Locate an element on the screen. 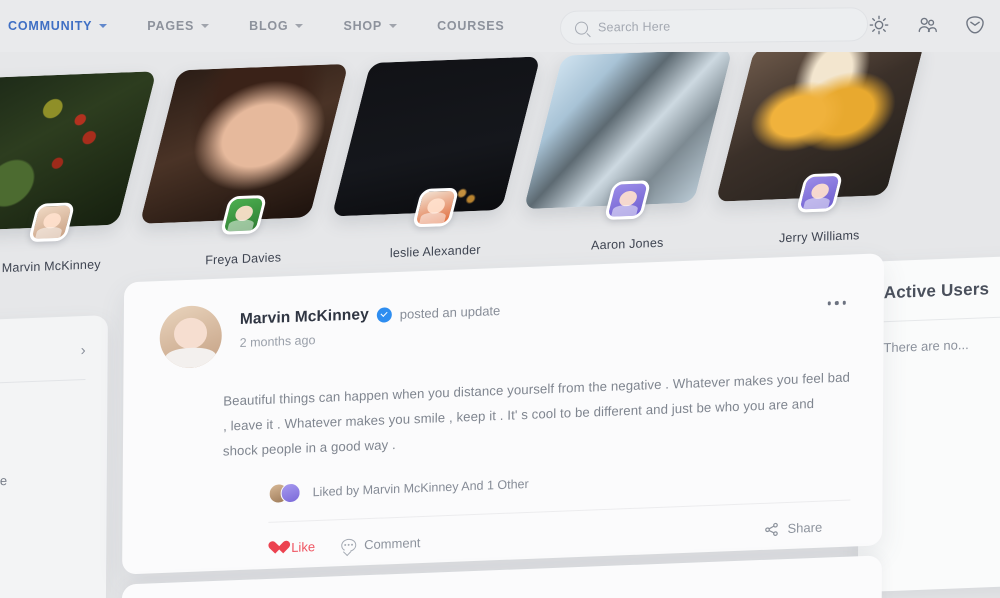  liked-by-avatars is located at coordinates (285, 493).